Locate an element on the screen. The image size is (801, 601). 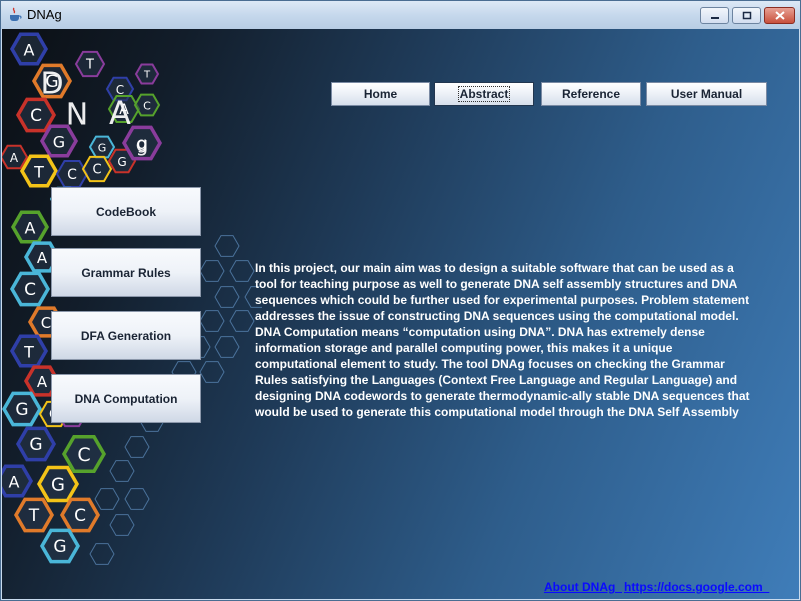
logo-letter: D is located at coordinates (51, 84).